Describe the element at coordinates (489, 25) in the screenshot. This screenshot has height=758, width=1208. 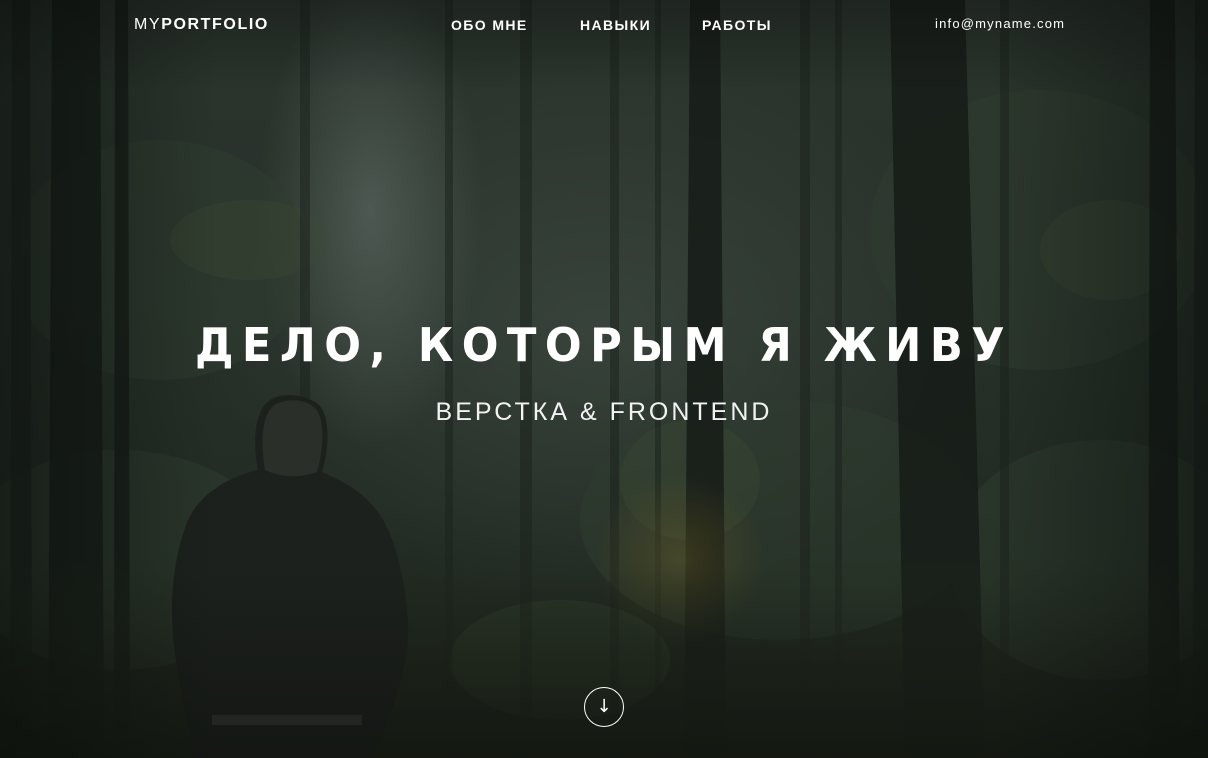
I see `nav-link-about: ОБО МНЕ` at that location.